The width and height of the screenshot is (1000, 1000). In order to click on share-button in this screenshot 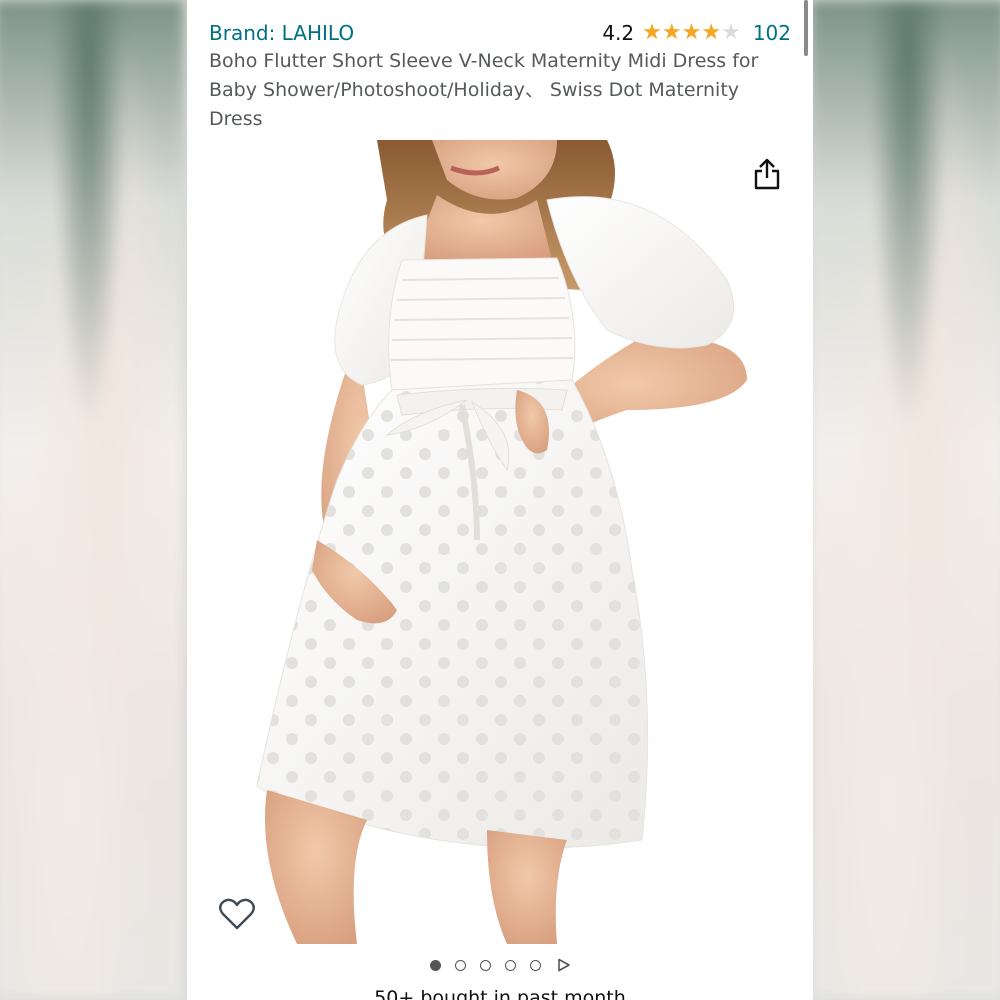, I will do `click(767, 174)`.